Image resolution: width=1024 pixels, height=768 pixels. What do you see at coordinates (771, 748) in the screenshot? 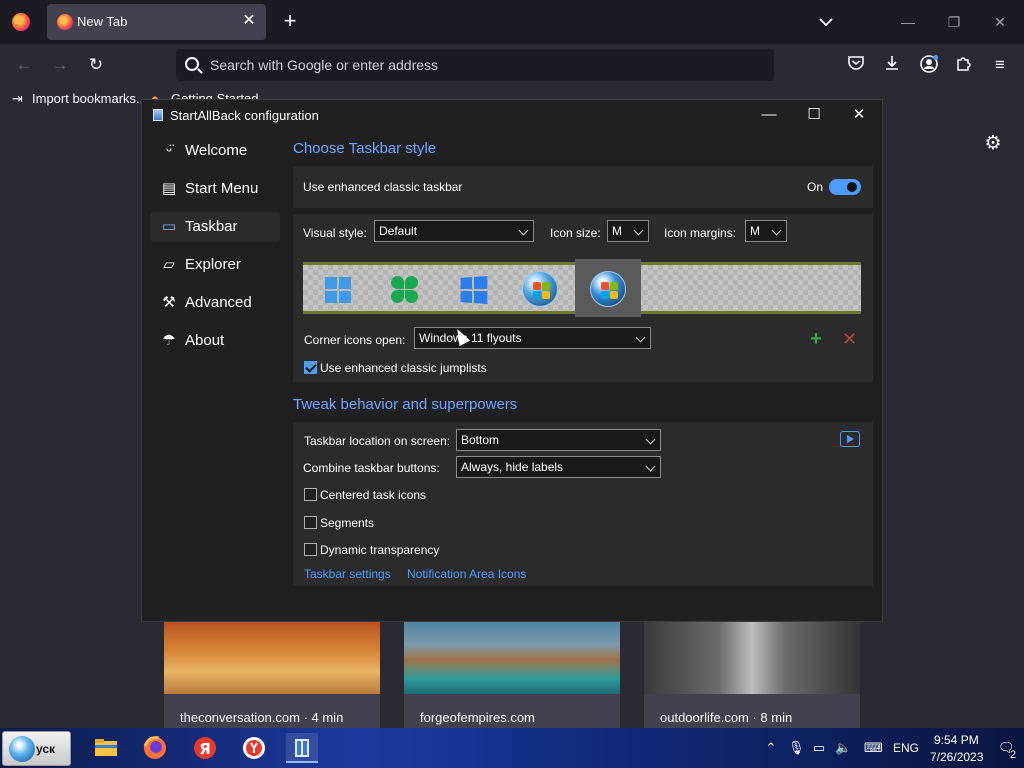
I see `chevron-up-icon: ⌃` at bounding box center [771, 748].